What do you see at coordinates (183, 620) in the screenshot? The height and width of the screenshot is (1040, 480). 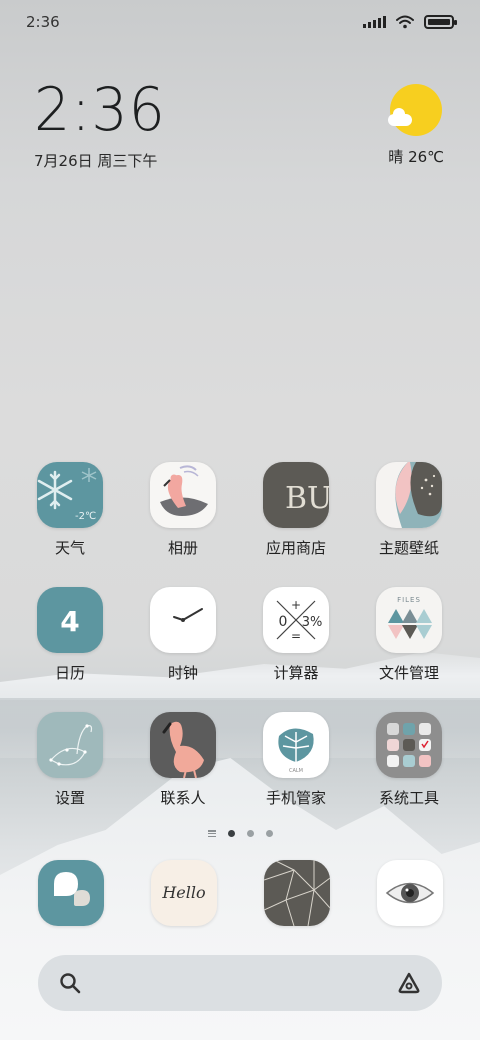 I see `clock-icon` at bounding box center [183, 620].